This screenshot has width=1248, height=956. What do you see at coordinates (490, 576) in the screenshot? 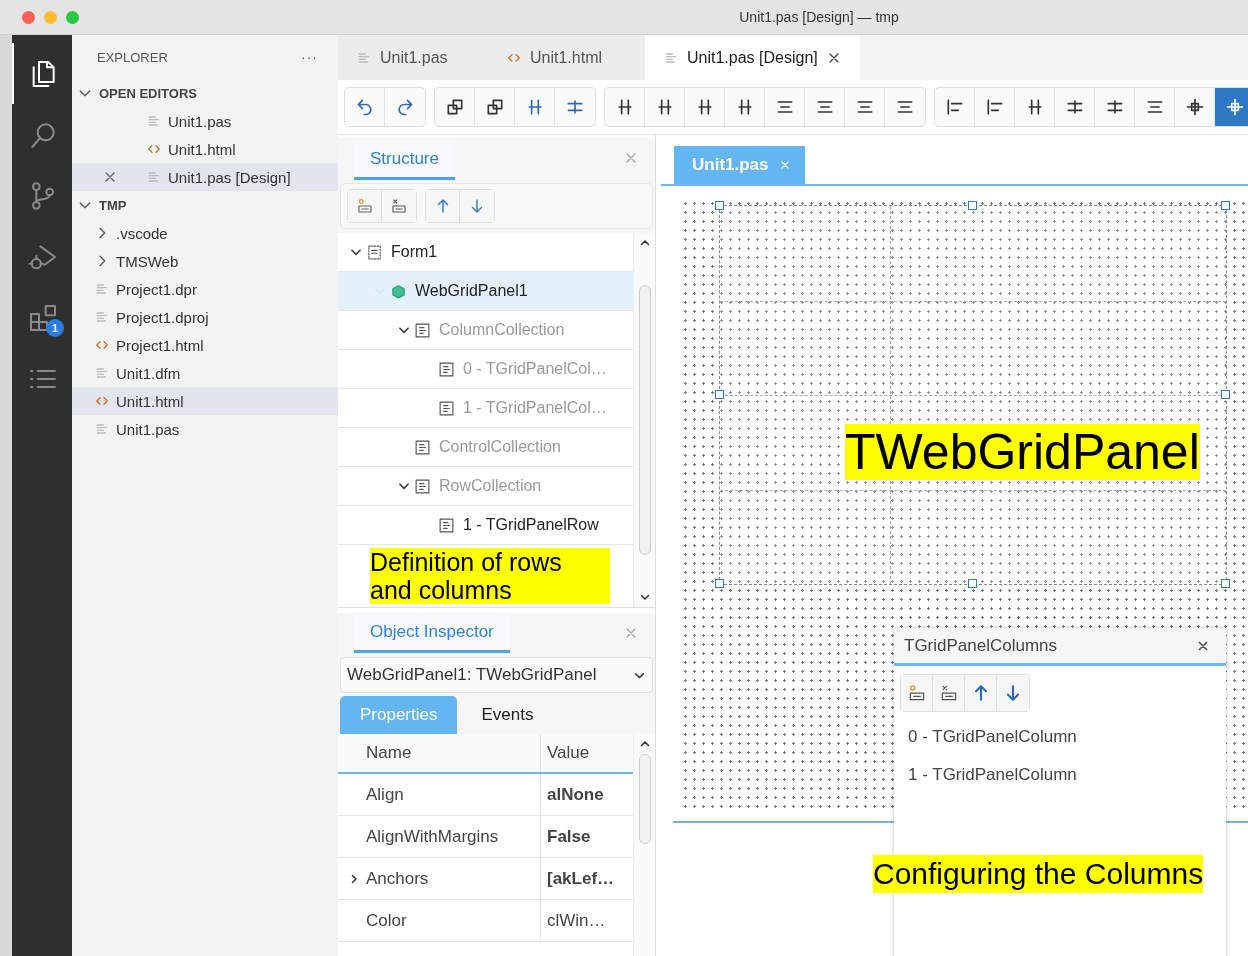
I see `annotation-text: Definition of rows and columns` at bounding box center [490, 576].